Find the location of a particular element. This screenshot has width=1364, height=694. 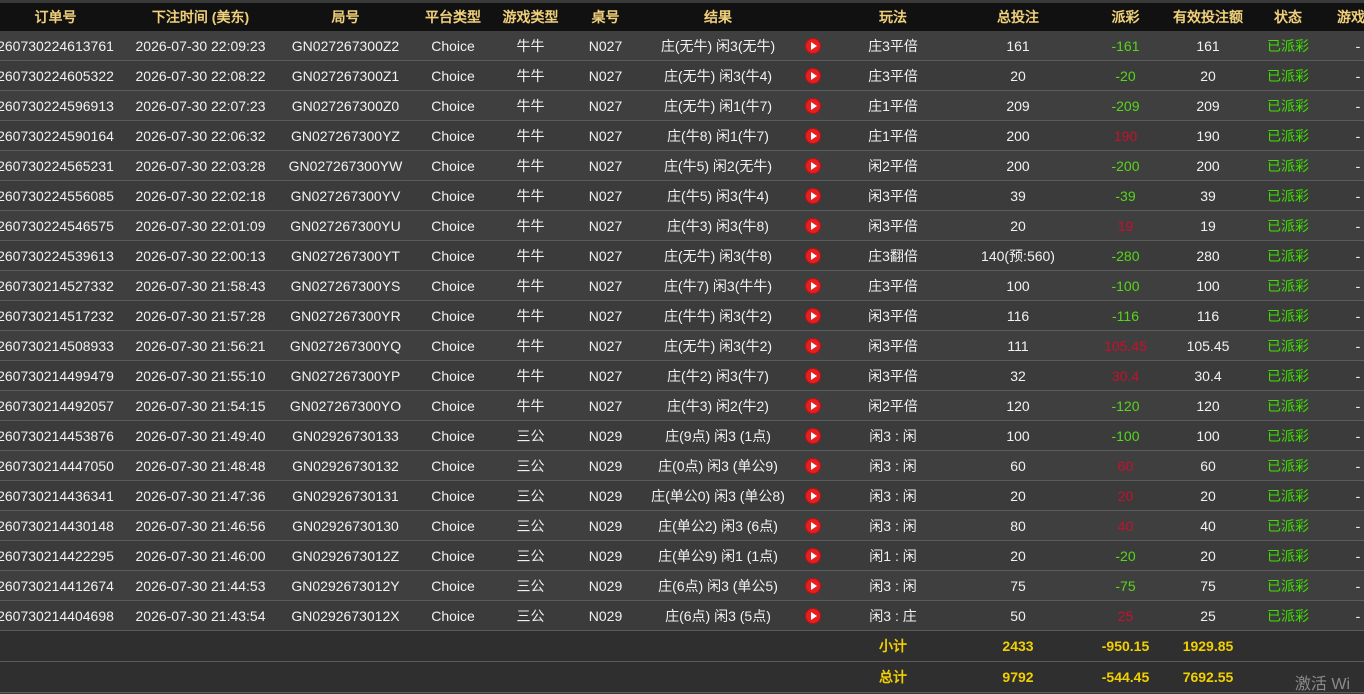

total-bet-cell: 120 is located at coordinates (1018, 405).